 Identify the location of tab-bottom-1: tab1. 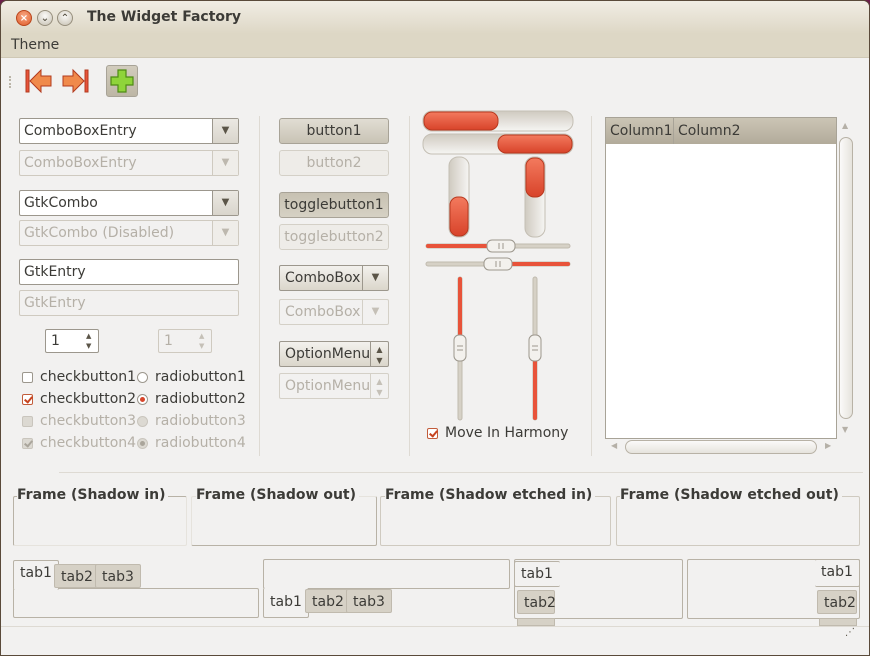
(286, 603).